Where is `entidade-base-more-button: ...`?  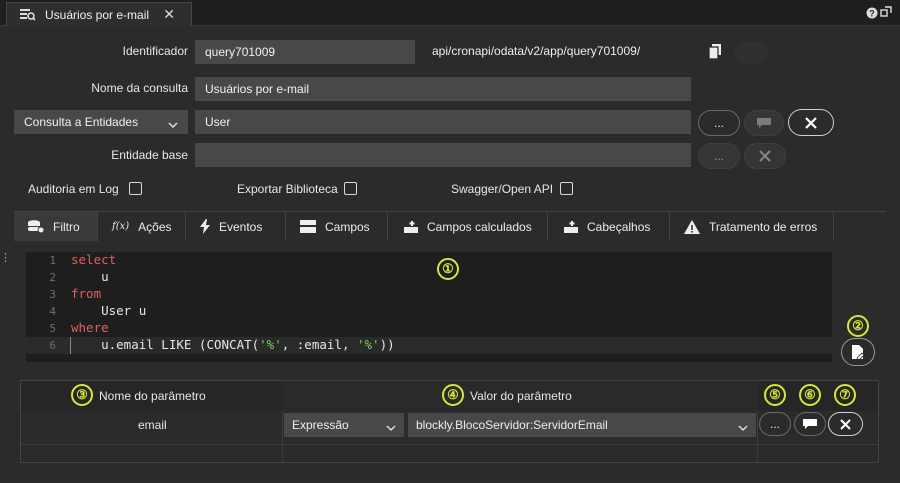
entidade-base-more-button: ... is located at coordinates (719, 156).